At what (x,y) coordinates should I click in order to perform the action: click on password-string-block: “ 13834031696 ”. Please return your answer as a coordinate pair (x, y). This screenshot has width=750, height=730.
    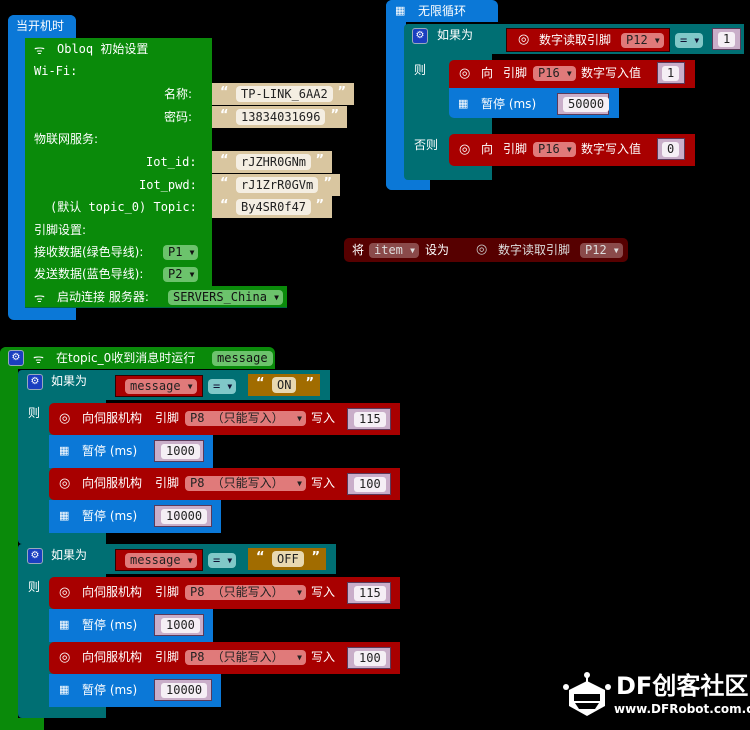
    Looking at the image, I should click on (279, 117).